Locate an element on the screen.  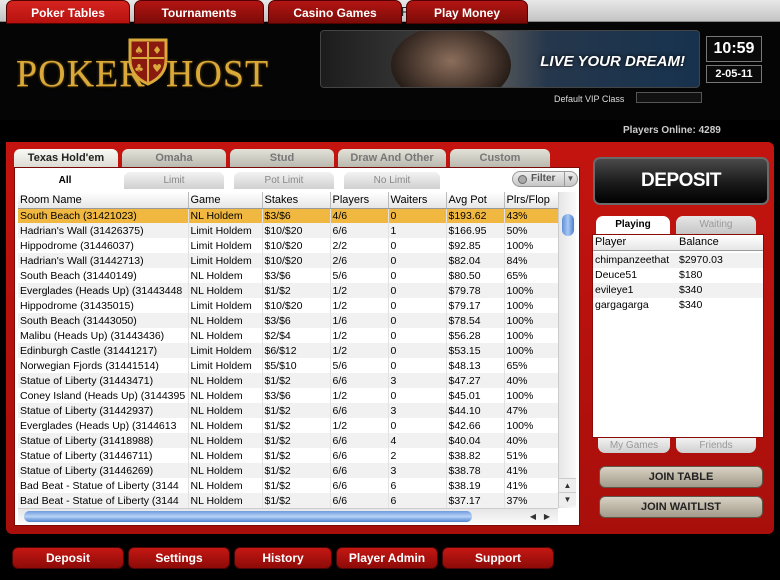
vertical-scroll-thumb is located at coordinates (568, 225).